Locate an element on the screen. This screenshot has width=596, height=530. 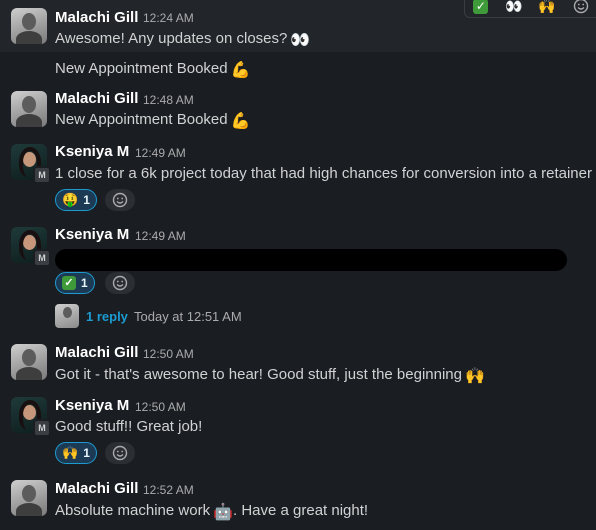
reaction-pill: ✓ 1 is located at coordinates (75, 283).